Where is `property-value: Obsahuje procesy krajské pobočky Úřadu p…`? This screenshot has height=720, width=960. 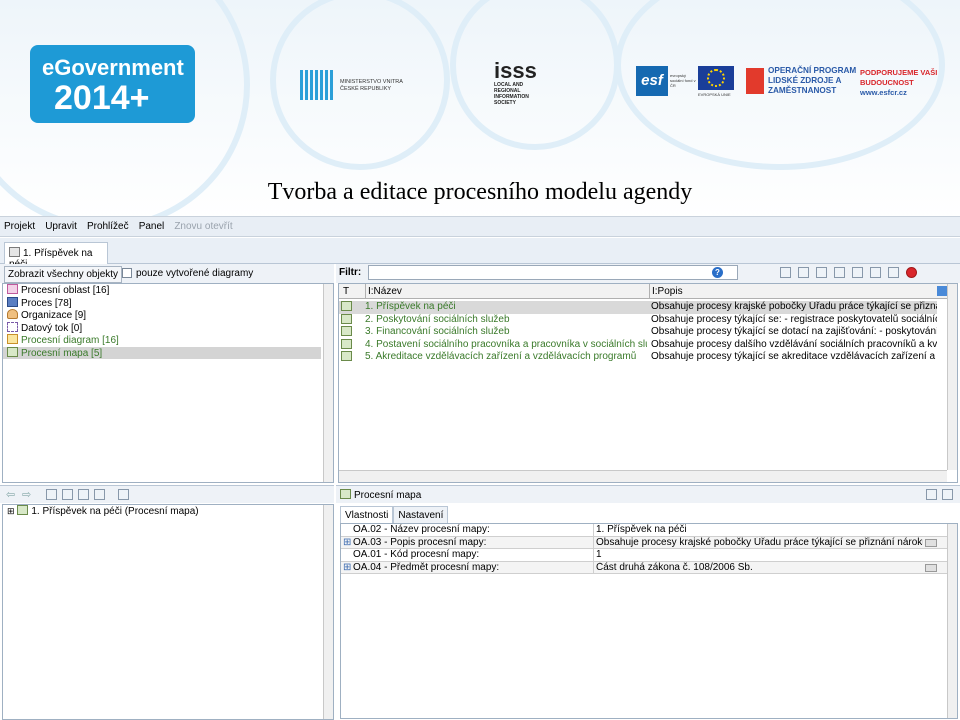 property-value: Obsahuje procesy krajské pobočky Úřadu p… is located at coordinates (758, 542).